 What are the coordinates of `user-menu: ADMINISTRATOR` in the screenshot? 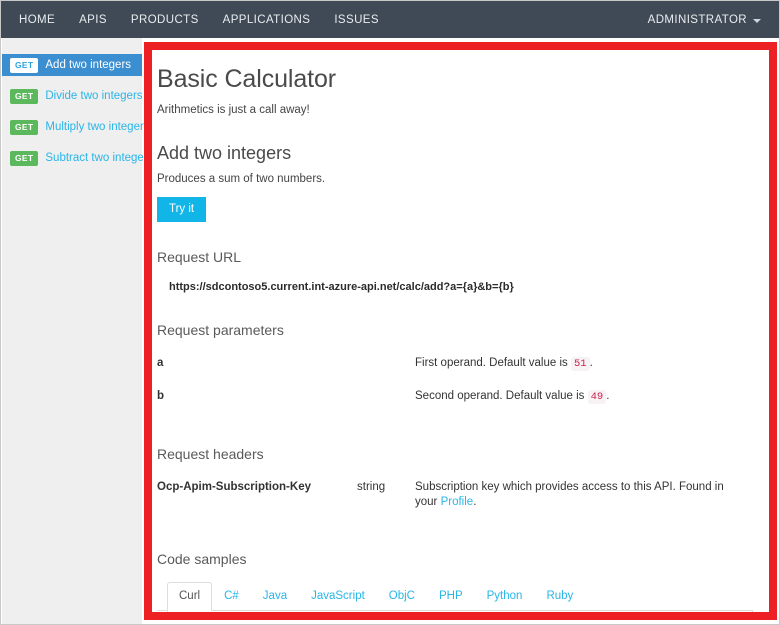 It's located at (707, 20).